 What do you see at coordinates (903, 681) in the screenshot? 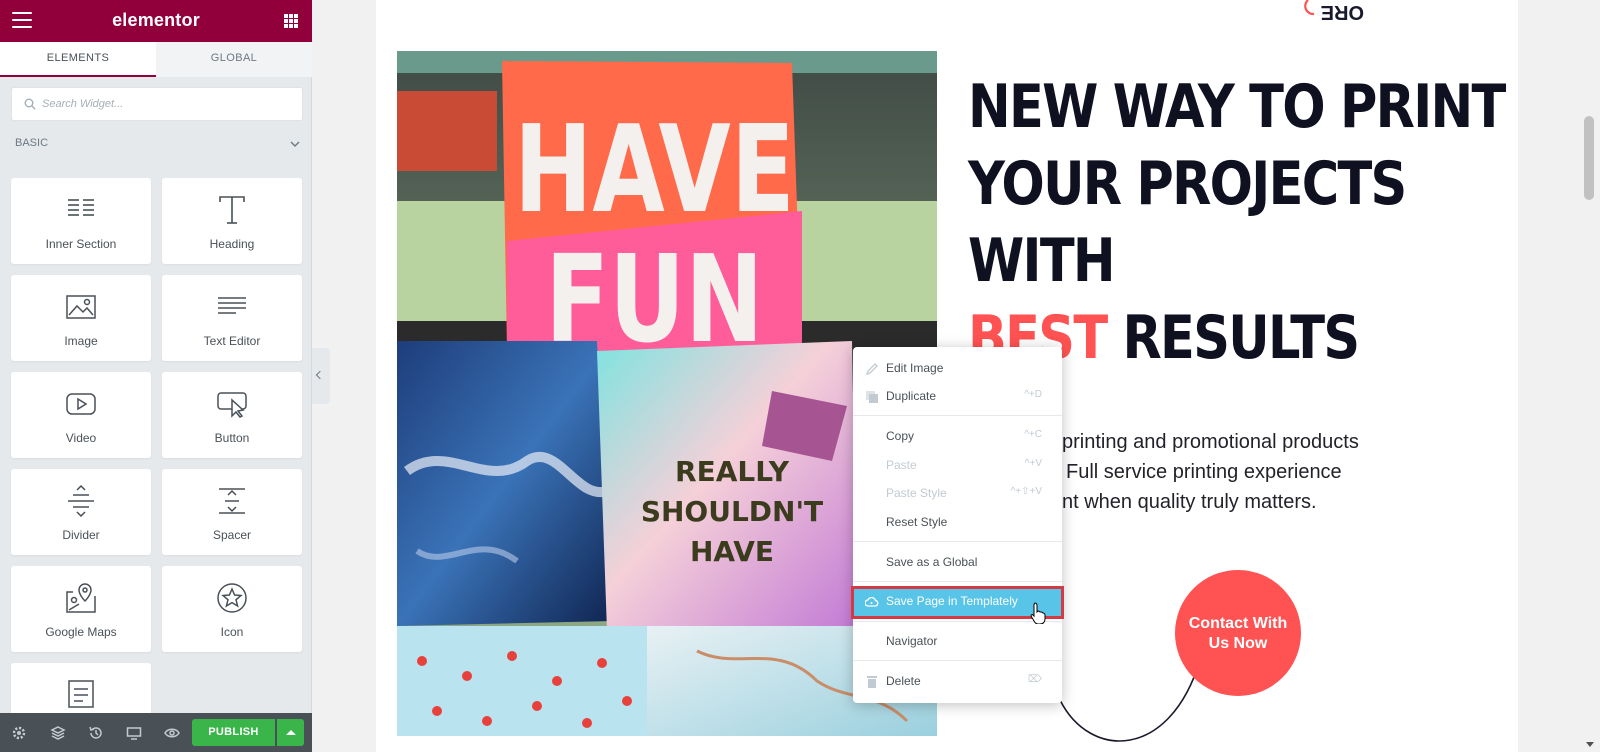
I see `menu-label: Delete` at bounding box center [903, 681].